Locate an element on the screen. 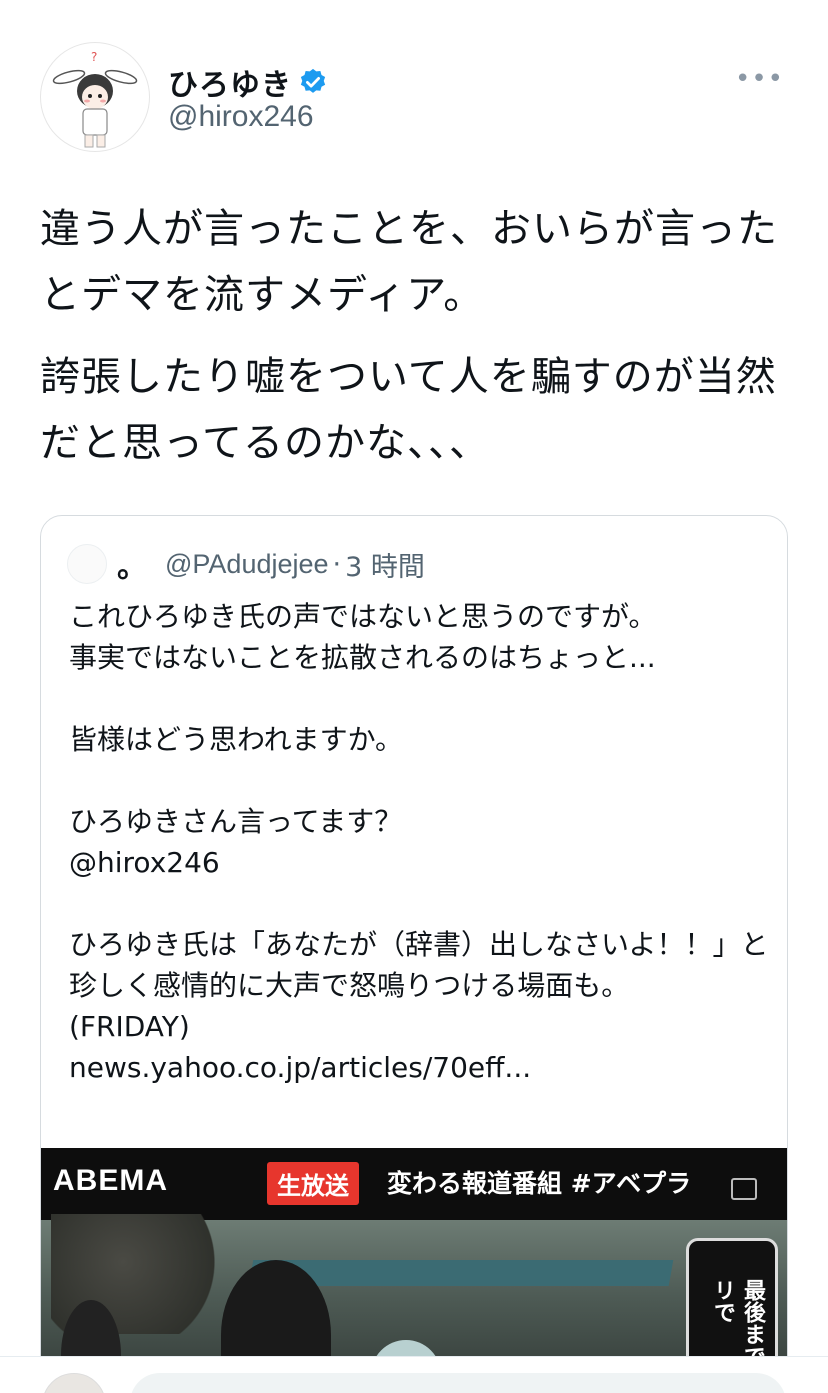  reply-input is located at coordinates (458, 1383).